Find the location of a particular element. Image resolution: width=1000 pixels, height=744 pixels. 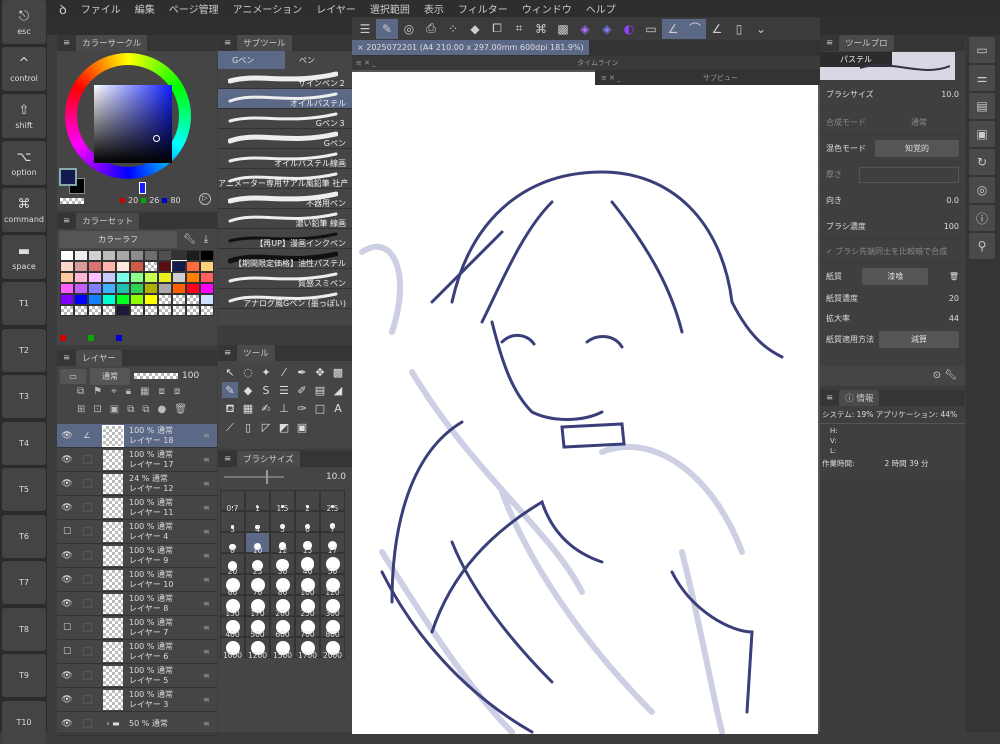

key-T7: T7 is located at coordinates (24, 582).